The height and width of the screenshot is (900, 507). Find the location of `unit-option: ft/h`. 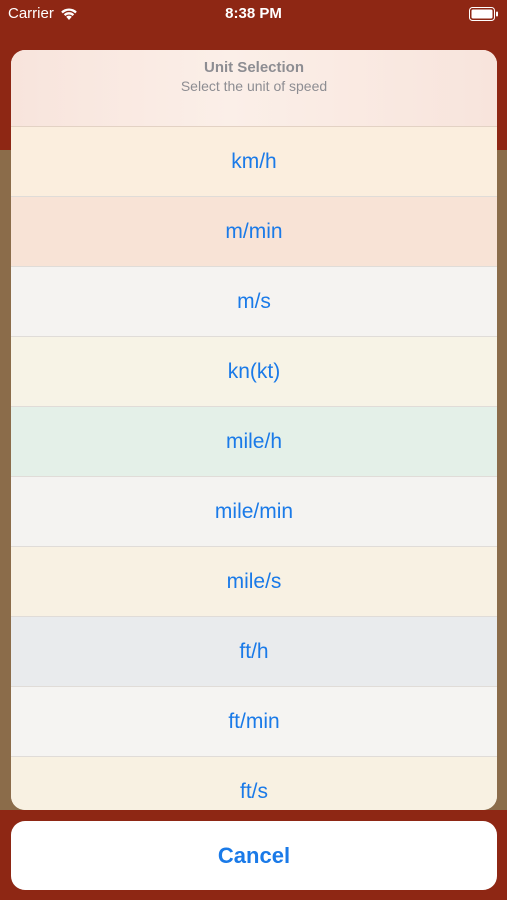

unit-option: ft/h is located at coordinates (254, 652).